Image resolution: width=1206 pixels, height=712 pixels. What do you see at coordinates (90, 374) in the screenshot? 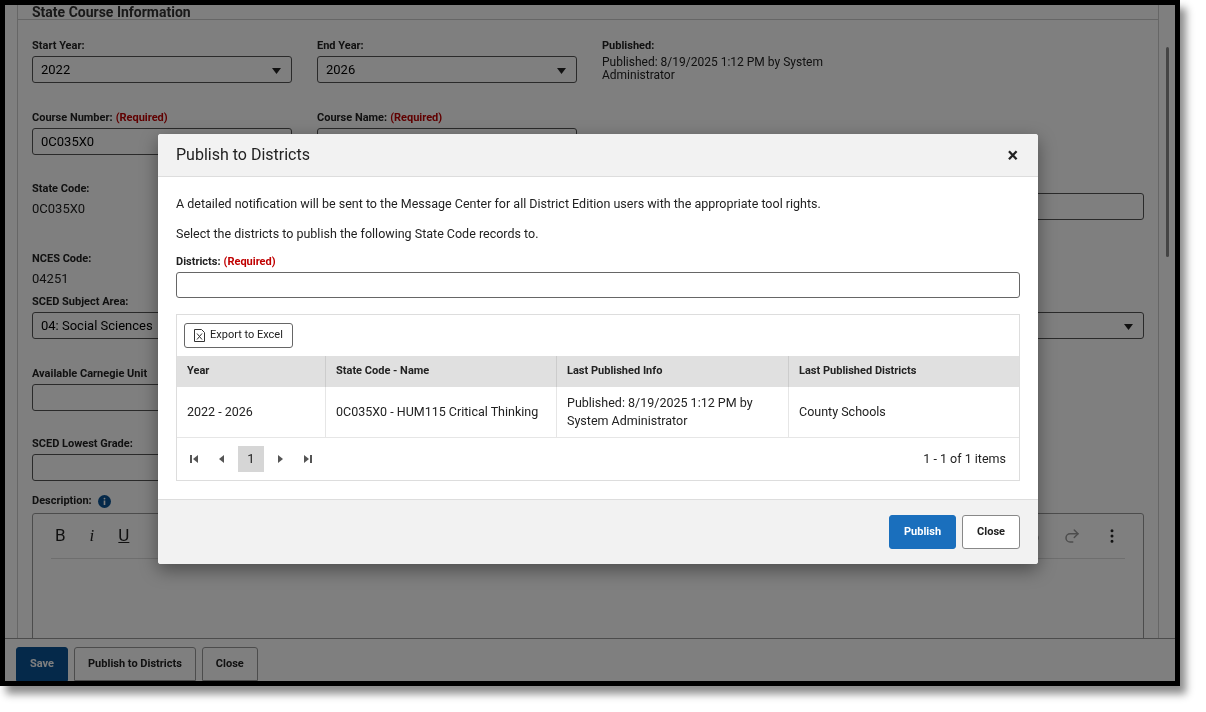
I see `field-label: Available Carnegie Unit` at bounding box center [90, 374].